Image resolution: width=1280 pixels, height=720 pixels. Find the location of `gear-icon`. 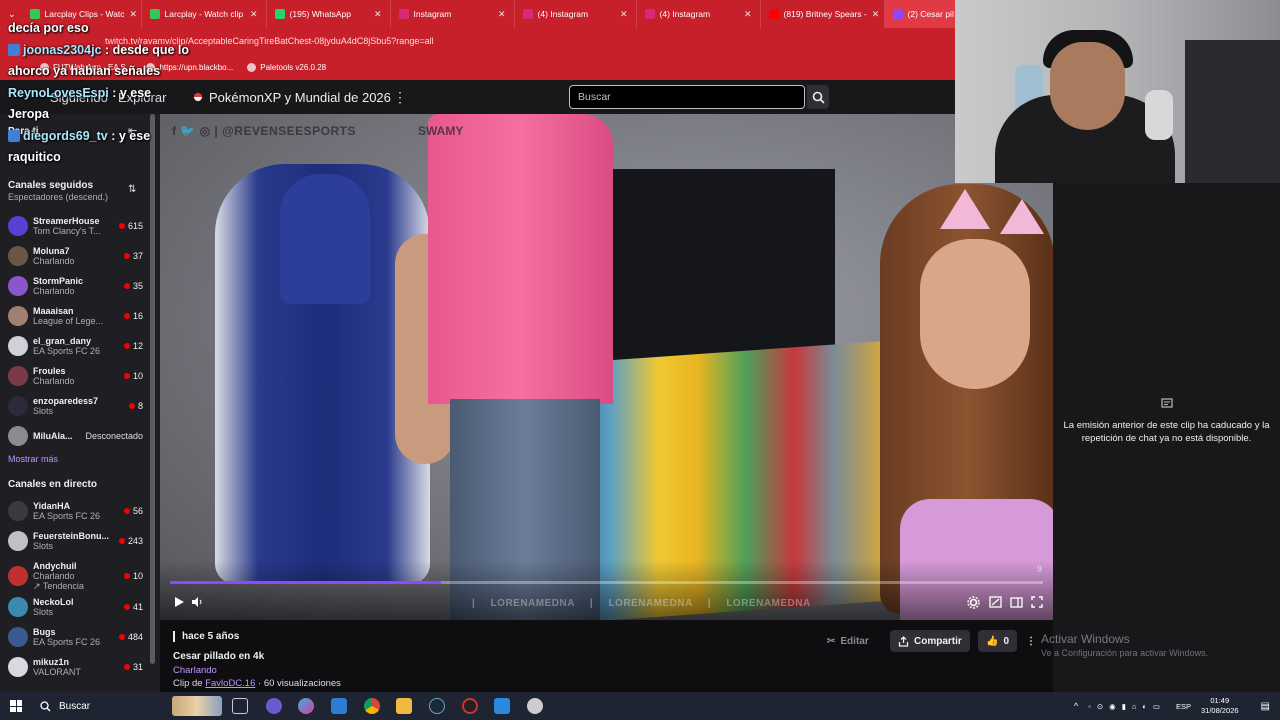

gear-icon is located at coordinates (973, 602).